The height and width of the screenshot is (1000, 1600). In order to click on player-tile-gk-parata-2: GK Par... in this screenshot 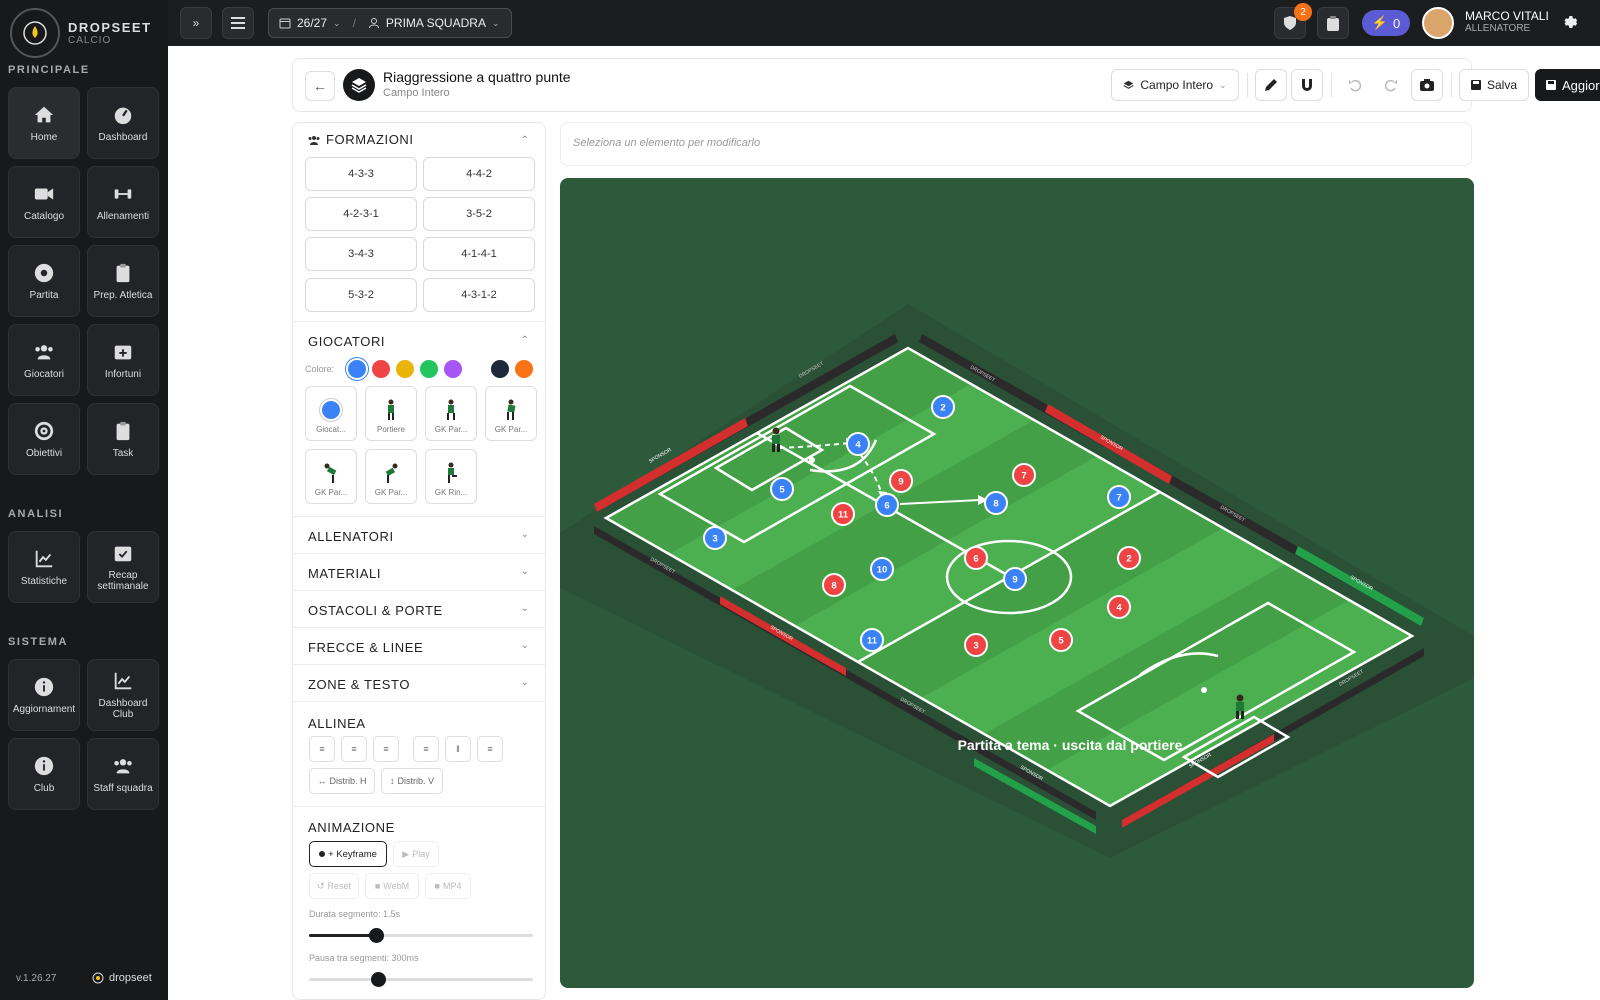, I will do `click(511, 413)`.